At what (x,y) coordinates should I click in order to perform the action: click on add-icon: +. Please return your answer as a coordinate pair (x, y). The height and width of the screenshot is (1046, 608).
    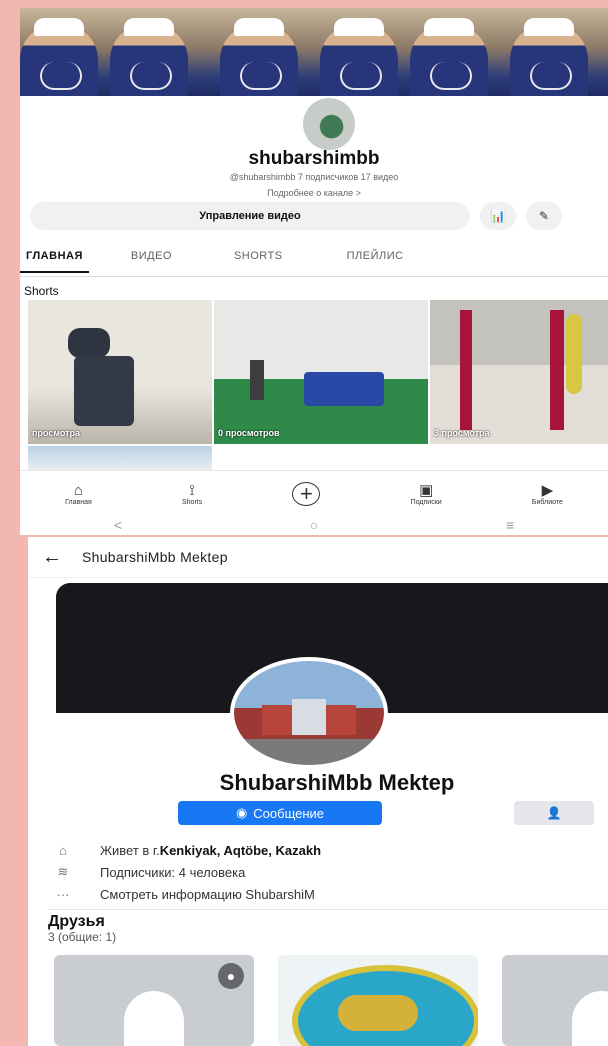
    Looking at the image, I should click on (306, 494).